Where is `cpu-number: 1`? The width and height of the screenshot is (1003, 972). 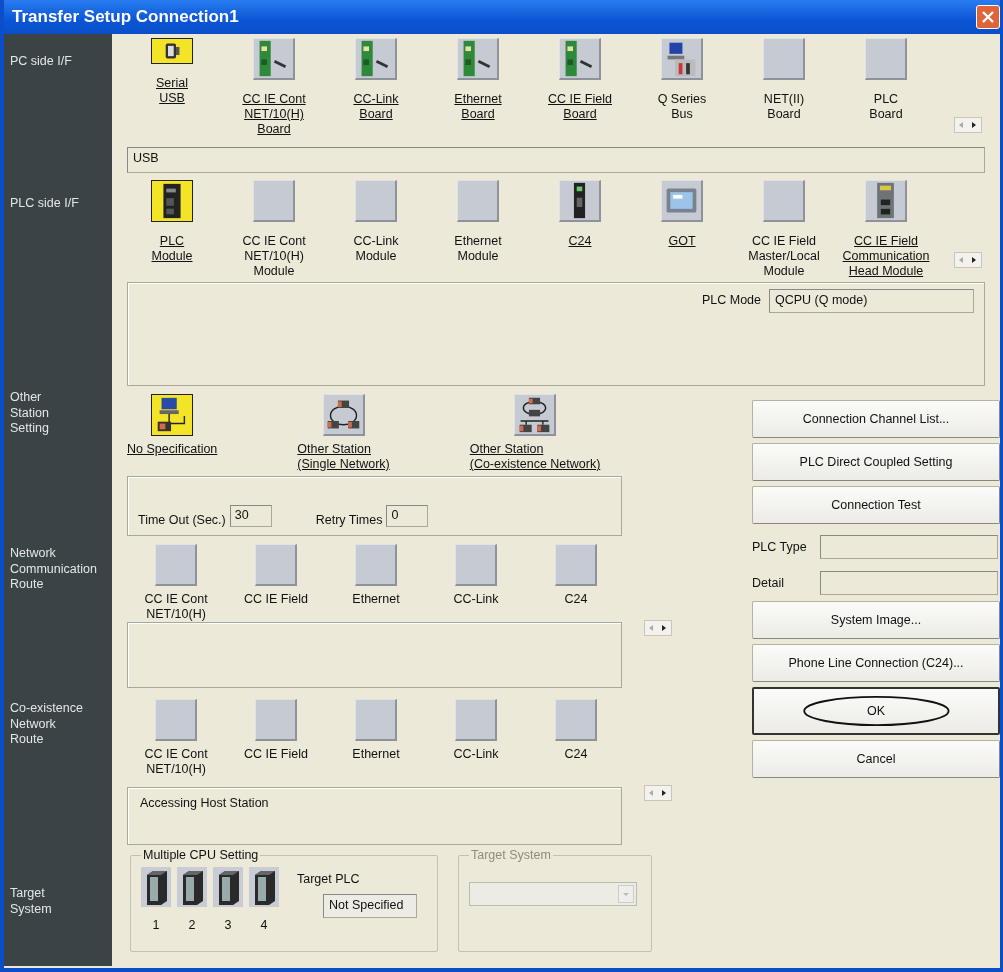
cpu-number: 1 is located at coordinates (156, 925).